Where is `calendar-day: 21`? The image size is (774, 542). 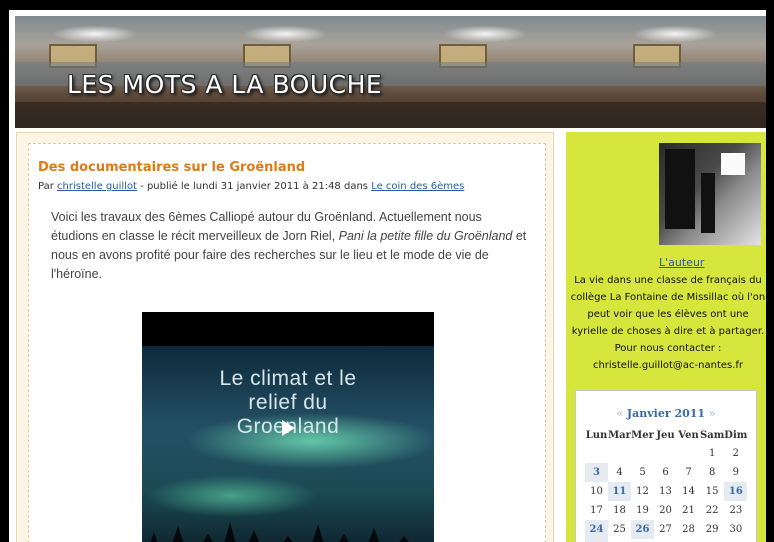 calendar-day: 21 is located at coordinates (688, 510).